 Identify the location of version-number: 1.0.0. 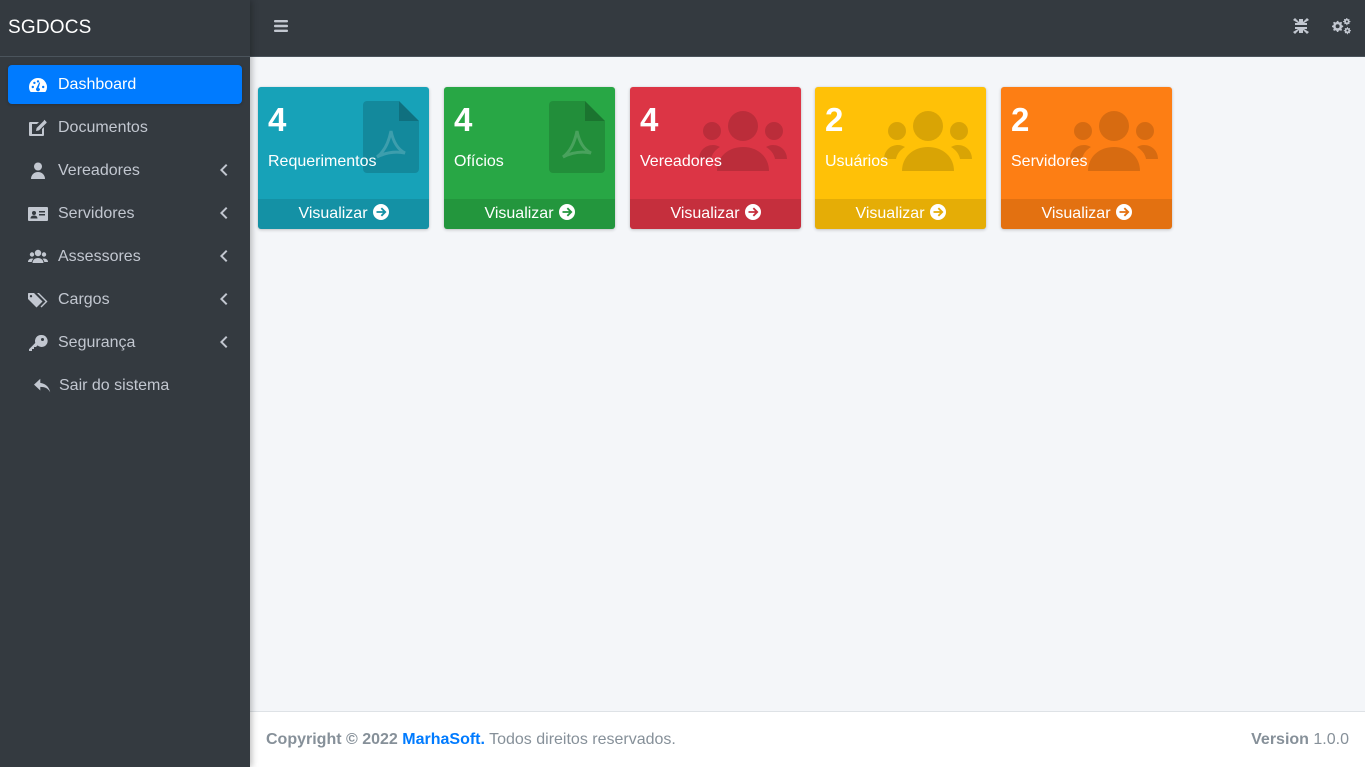
(1331, 739).